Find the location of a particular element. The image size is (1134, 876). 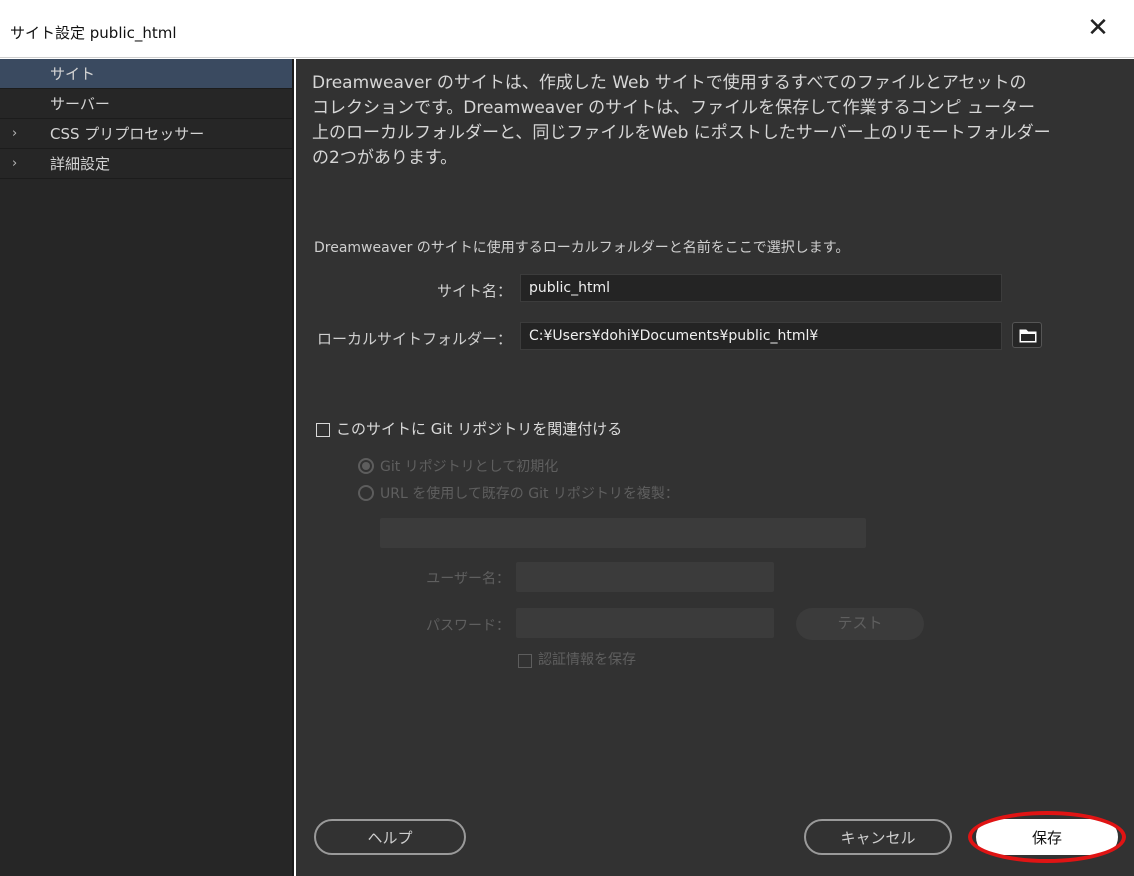

local-folder-field: C:¥Users¥dohi¥Documents¥public_html¥ is located at coordinates (761, 336).